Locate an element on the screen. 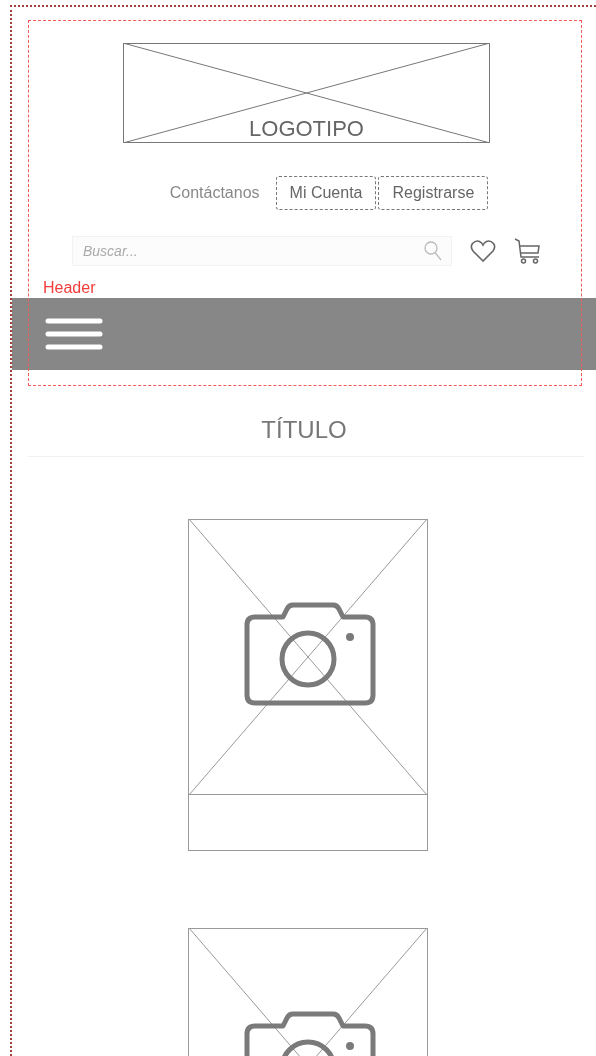  account-button: Registrarse is located at coordinates (433, 193).